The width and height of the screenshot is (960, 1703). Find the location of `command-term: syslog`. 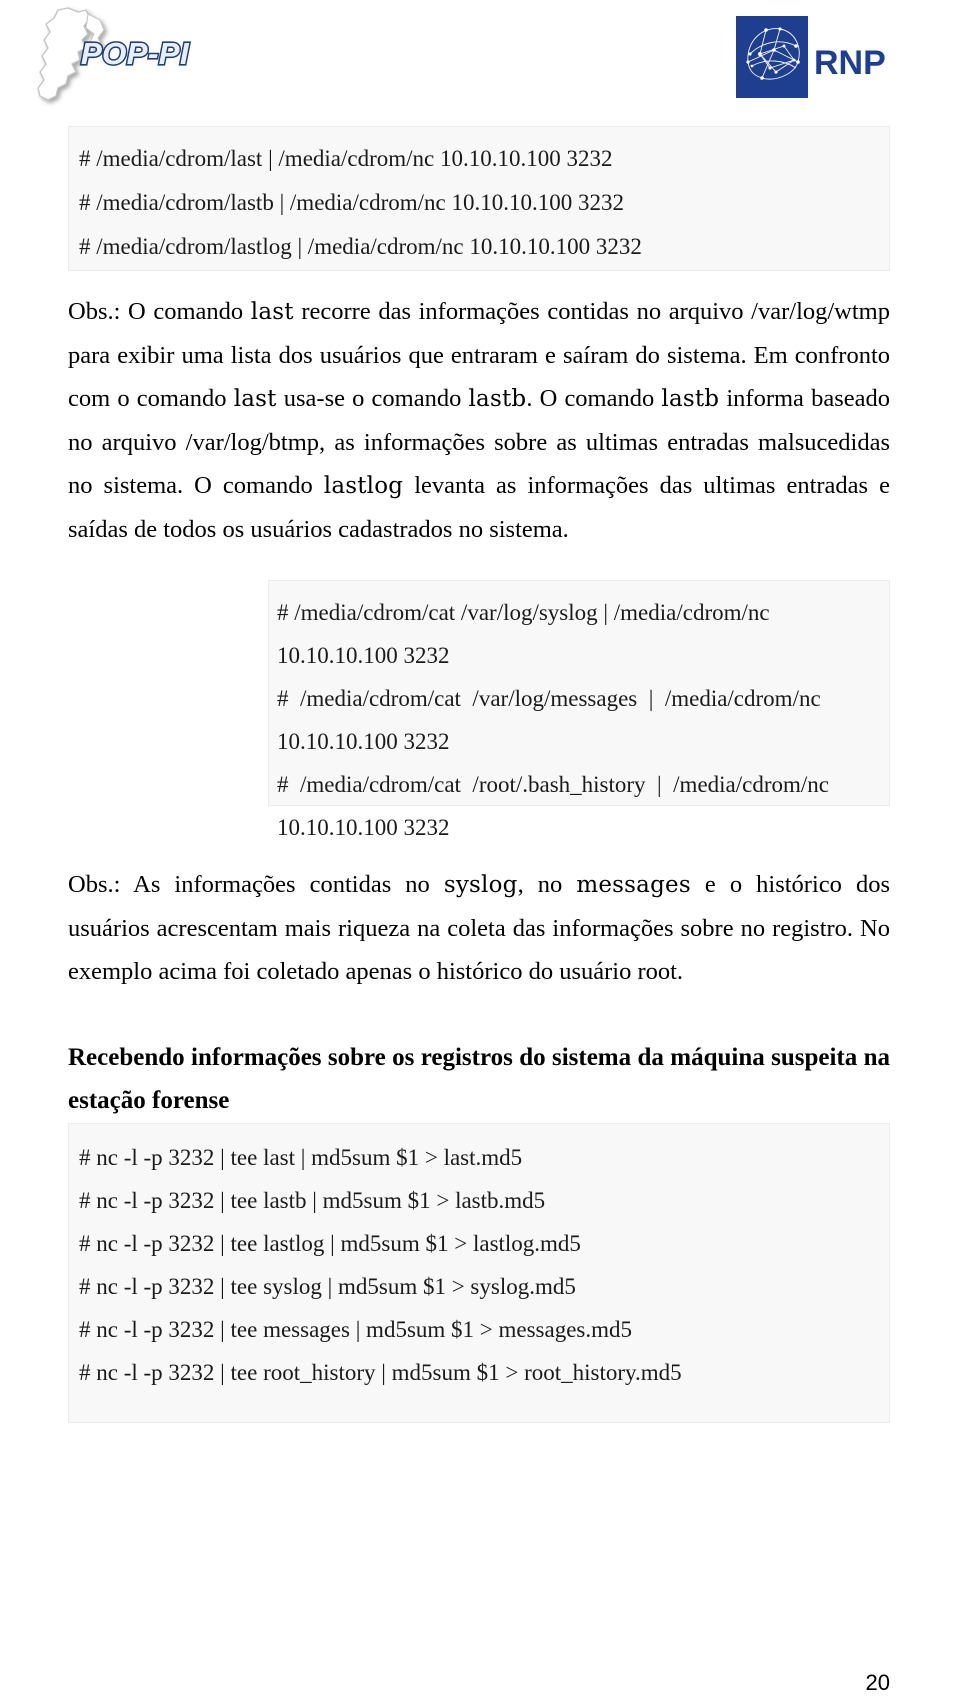

command-term: syslog is located at coordinates (480, 885).